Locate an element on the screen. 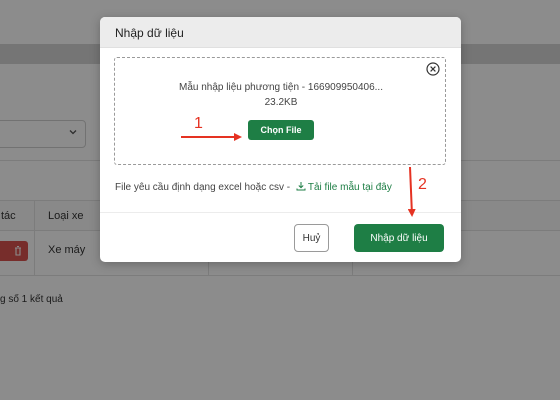  annotation-number-1: 1 is located at coordinates (198, 123).